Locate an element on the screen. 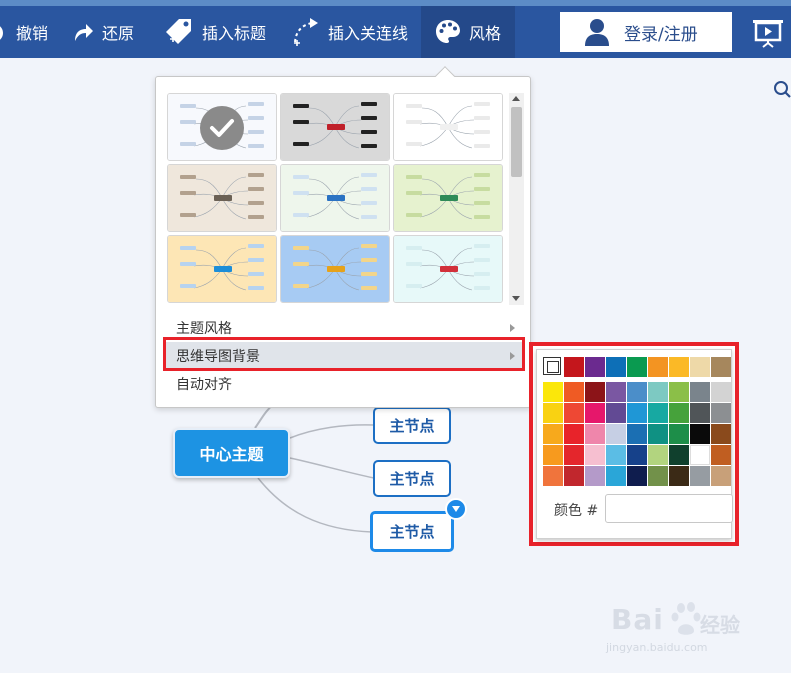 The height and width of the screenshot is (673, 791). central-topic-node: 中心主题 is located at coordinates (231, 453).